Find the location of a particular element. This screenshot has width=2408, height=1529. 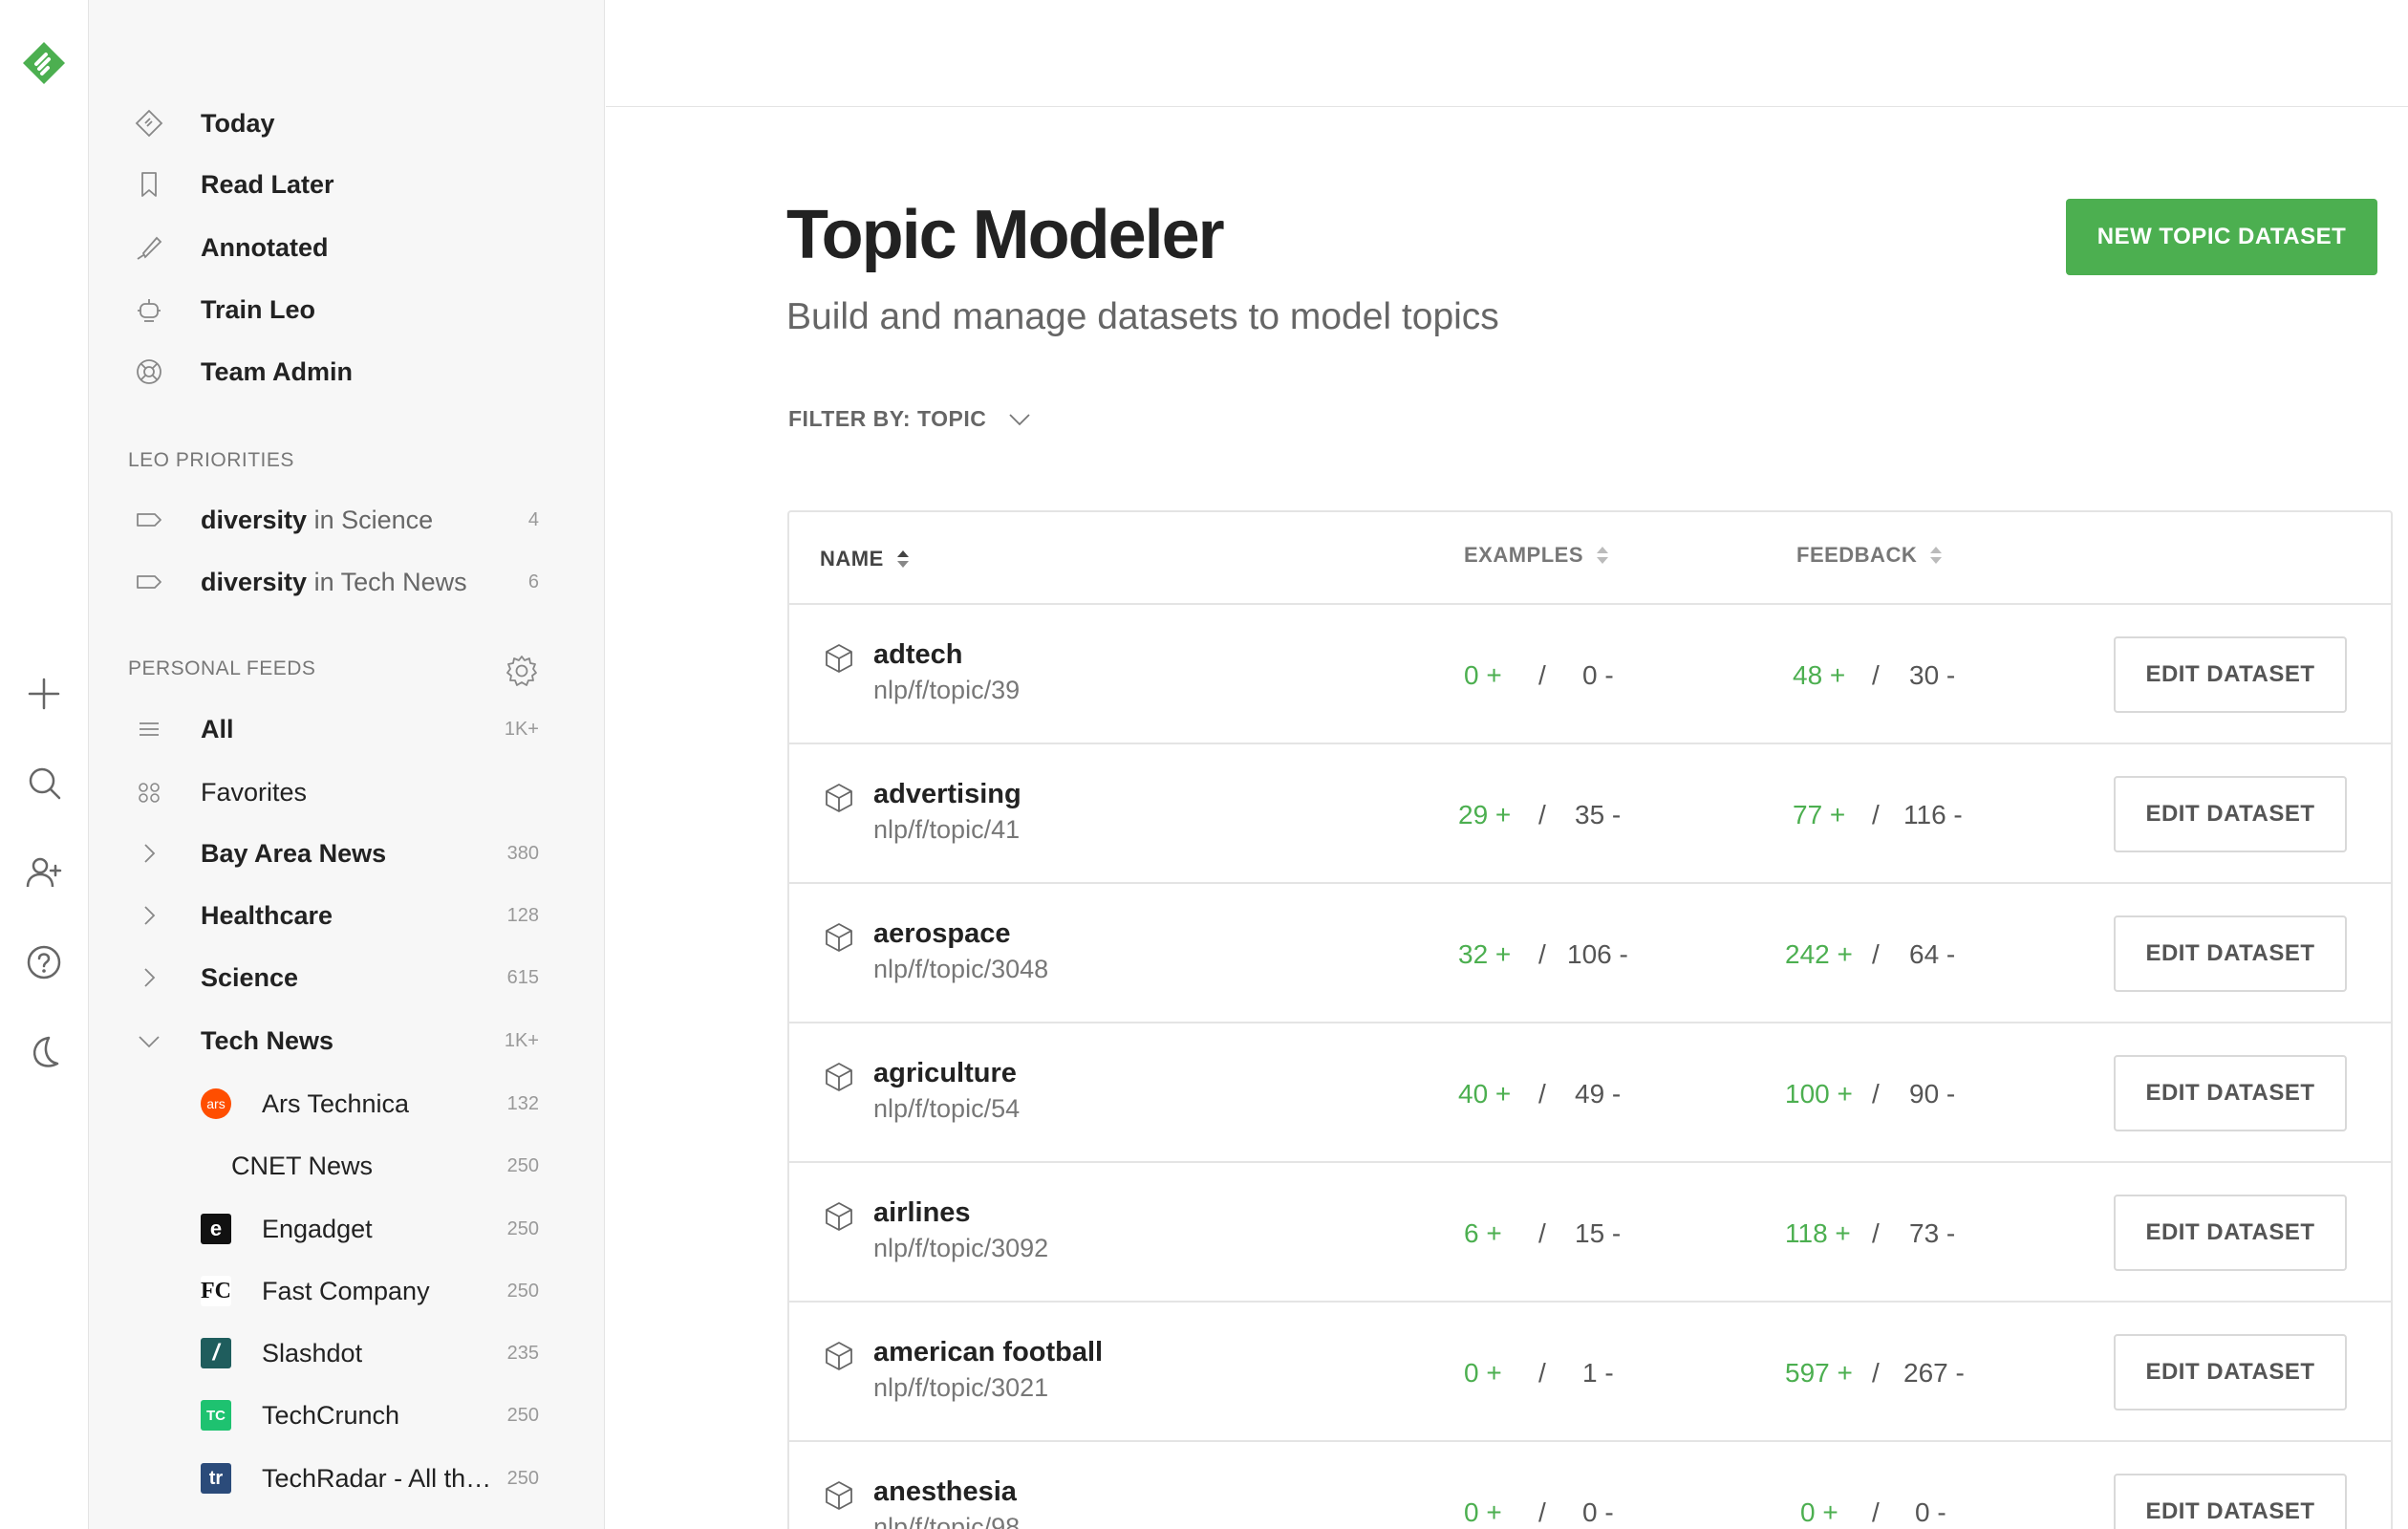

examples-negative: 0 - is located at coordinates (1598, 675).